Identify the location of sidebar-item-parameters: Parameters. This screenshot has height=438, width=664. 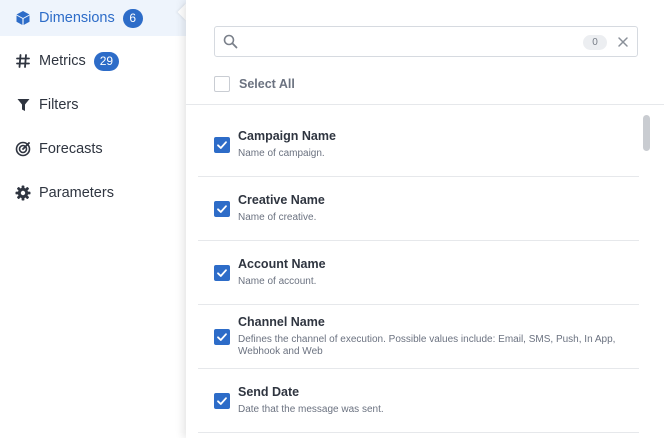
(93, 193).